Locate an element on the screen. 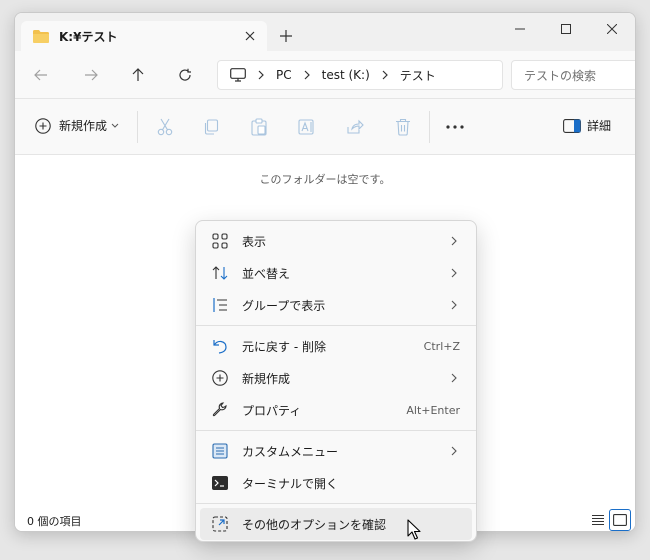 This screenshot has width=650, height=560. maximize-icon is located at coordinates (566, 29).